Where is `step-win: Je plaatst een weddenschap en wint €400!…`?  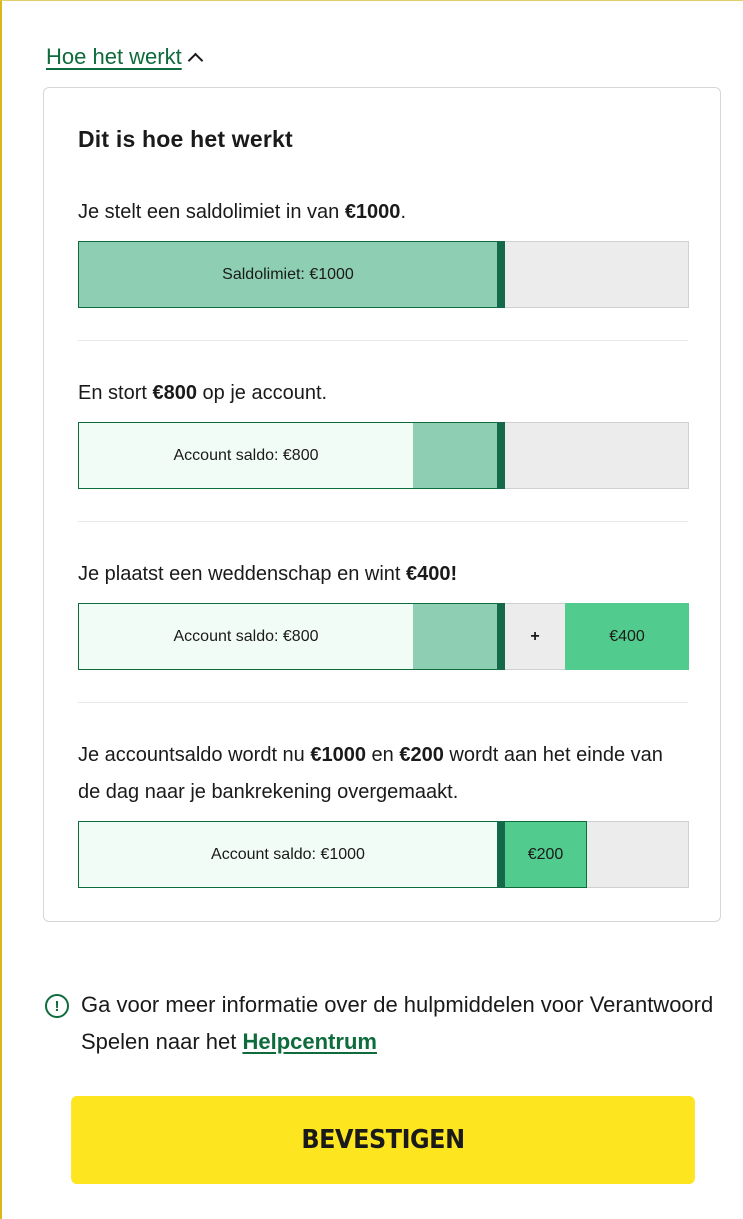
step-win: Je plaatst een weddenschap en wint €400!… is located at coordinates (383, 613).